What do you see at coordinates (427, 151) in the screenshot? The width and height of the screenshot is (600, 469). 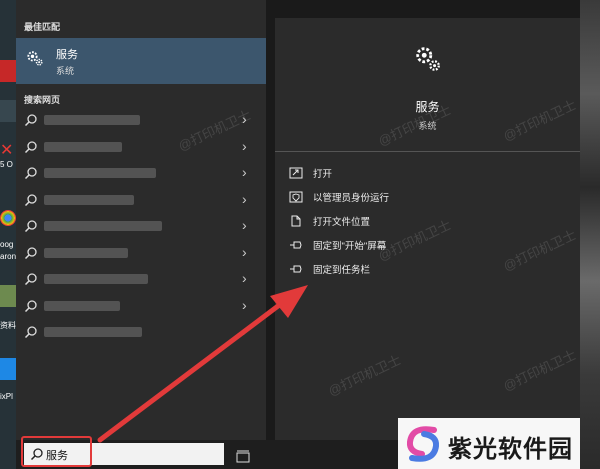 I see `divider` at bounding box center [427, 151].